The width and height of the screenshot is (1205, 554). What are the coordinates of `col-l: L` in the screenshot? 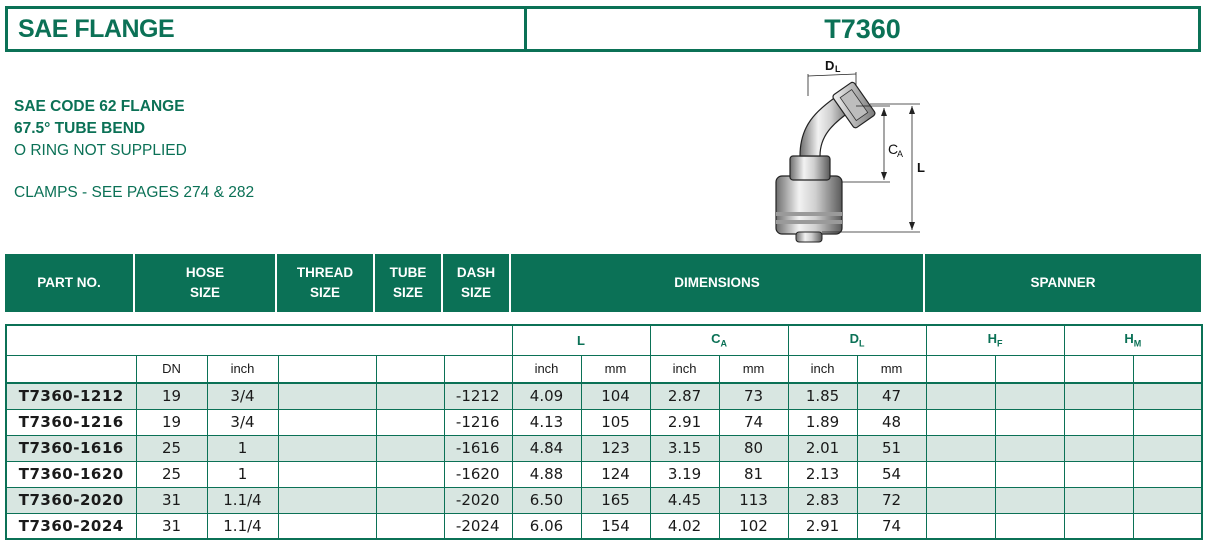 It's located at (581, 340).